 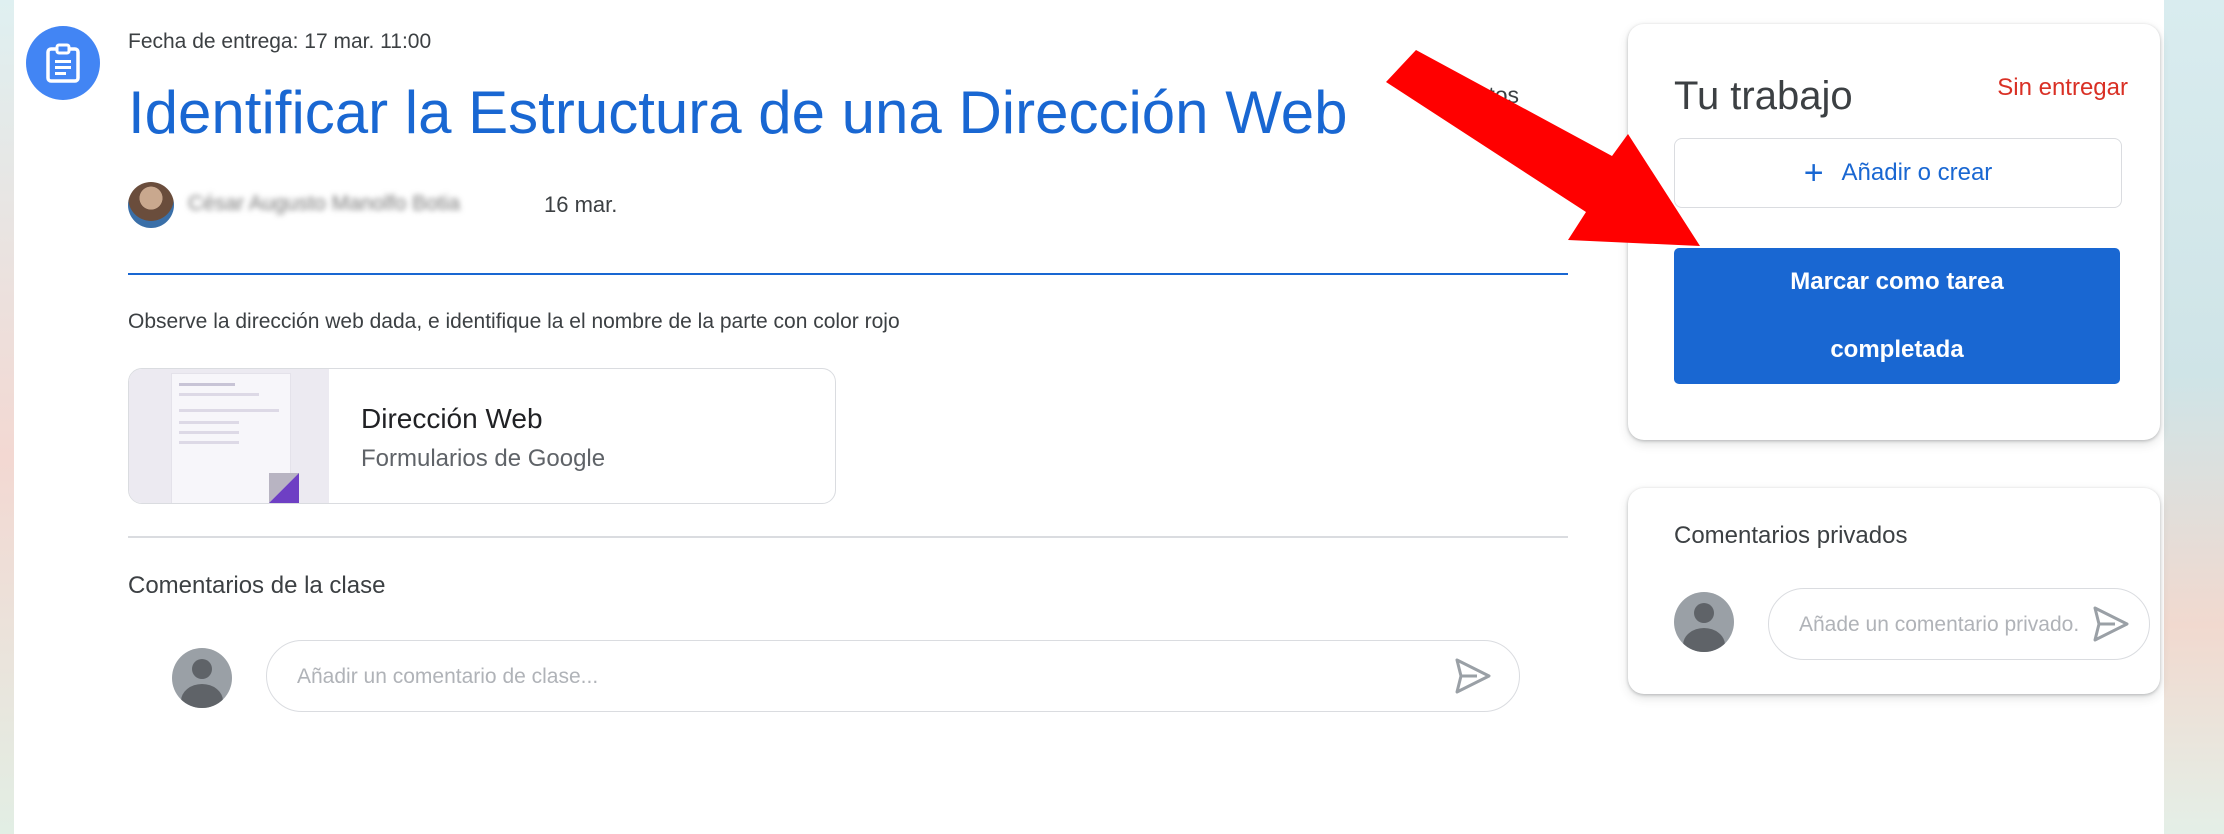 What do you see at coordinates (452, 418) in the screenshot?
I see `attachment-title: Dirección Web` at bounding box center [452, 418].